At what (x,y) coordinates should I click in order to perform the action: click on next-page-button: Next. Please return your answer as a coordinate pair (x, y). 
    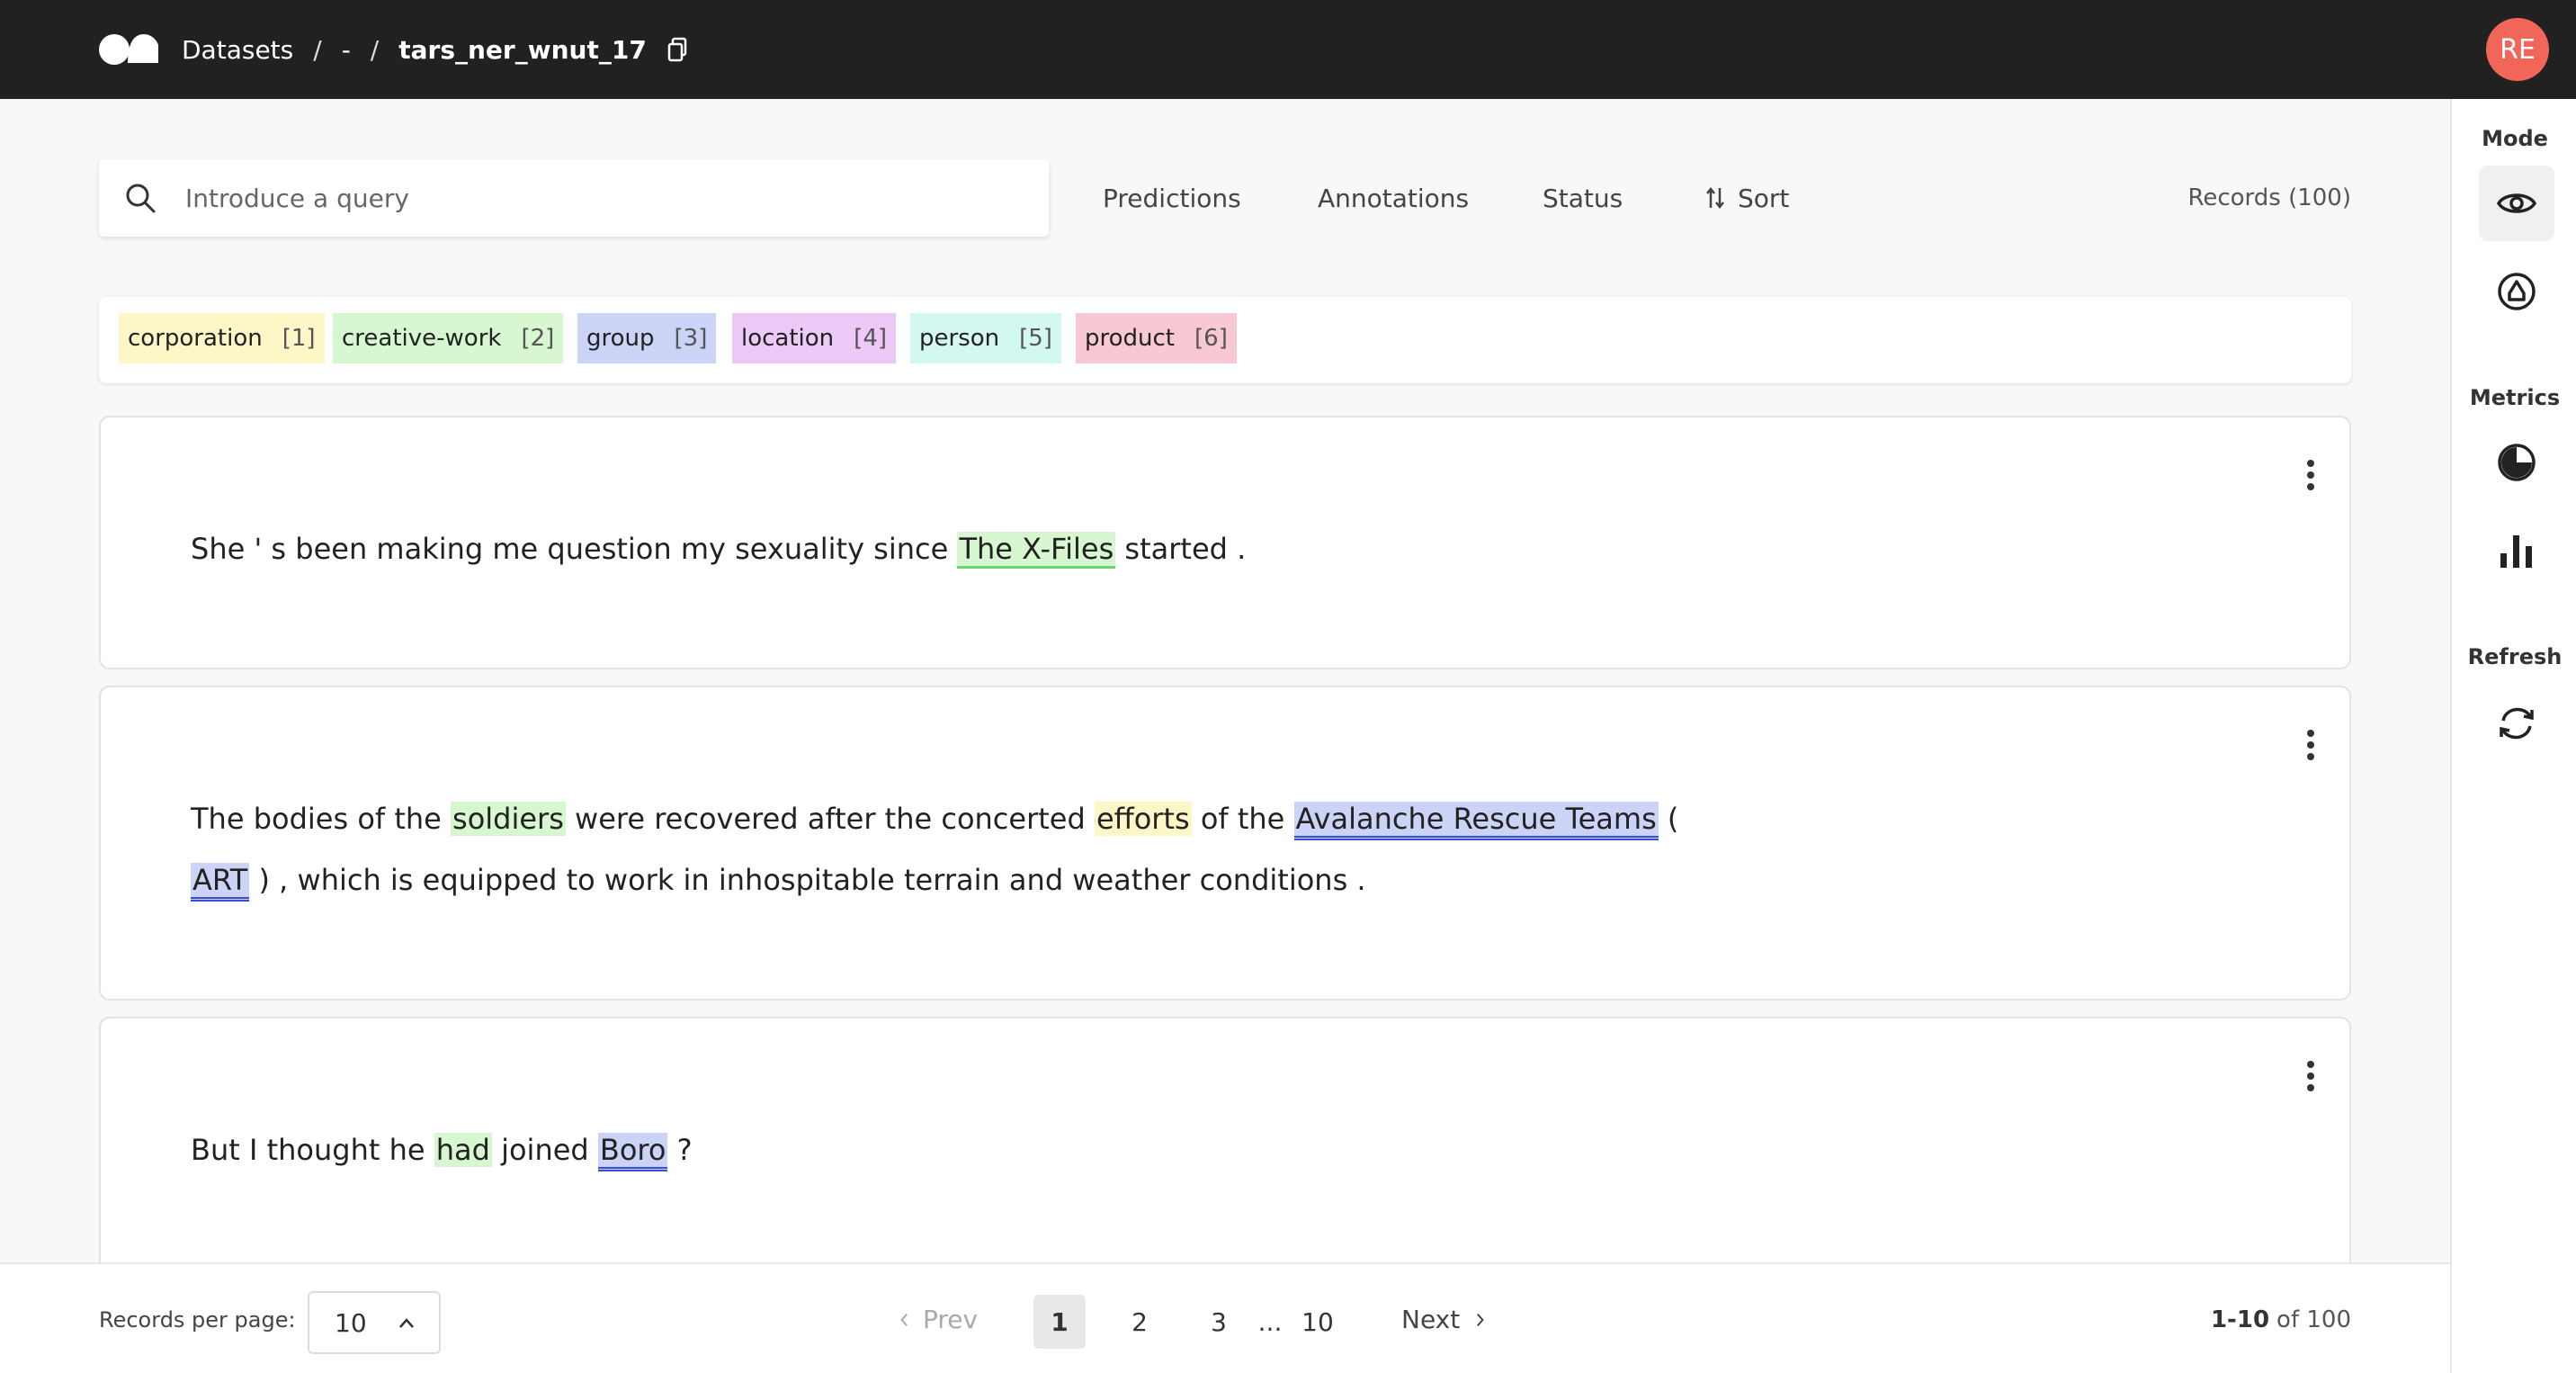
    Looking at the image, I should click on (1443, 1318).